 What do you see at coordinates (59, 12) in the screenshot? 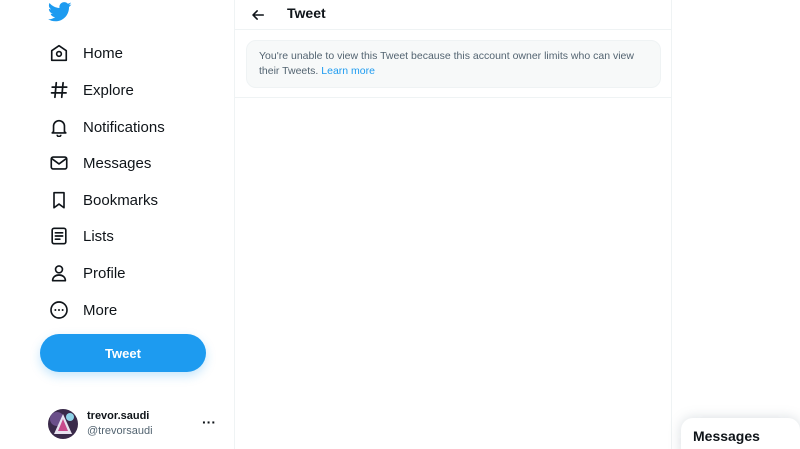
I see `twitter-bird-icon` at bounding box center [59, 12].